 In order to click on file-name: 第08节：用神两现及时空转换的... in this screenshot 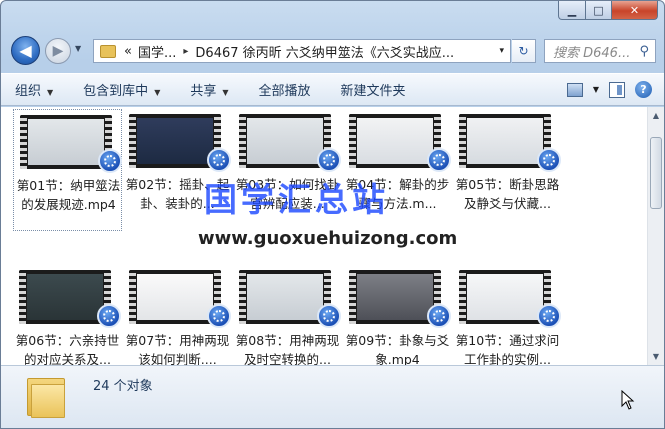, I will do `click(287, 349)`.